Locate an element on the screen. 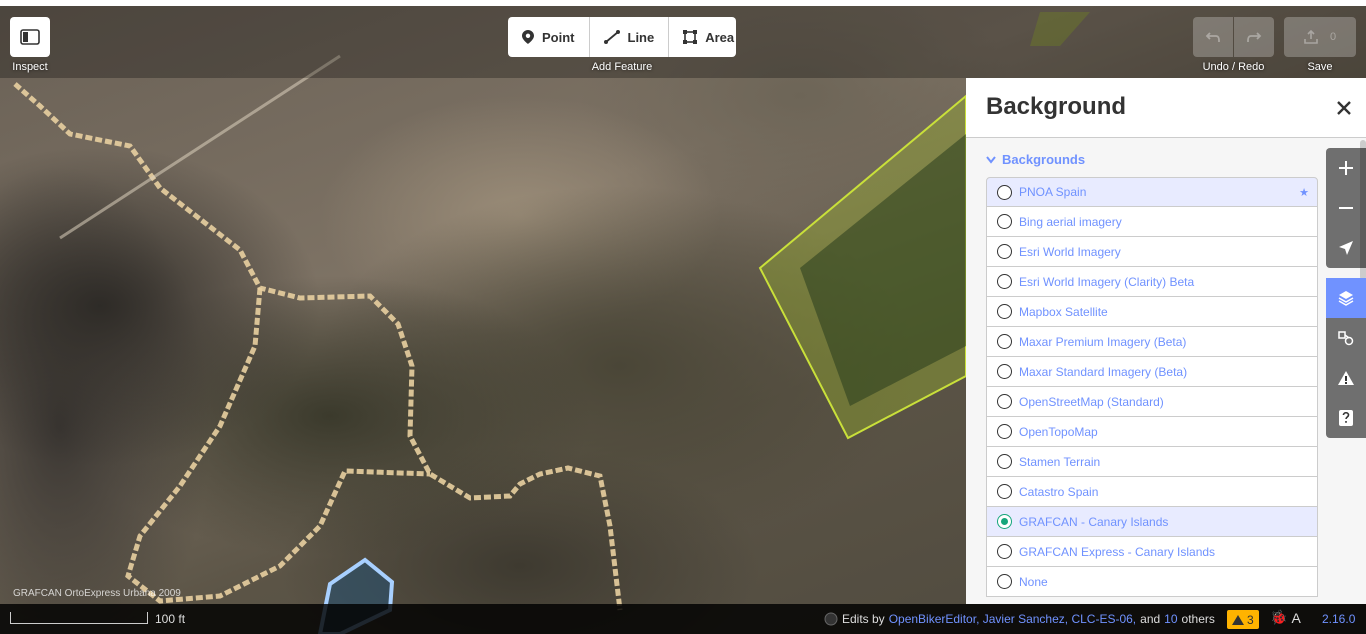 The height and width of the screenshot is (634, 1366). background-item: OpenStreetMap (Standard) is located at coordinates (1152, 402).